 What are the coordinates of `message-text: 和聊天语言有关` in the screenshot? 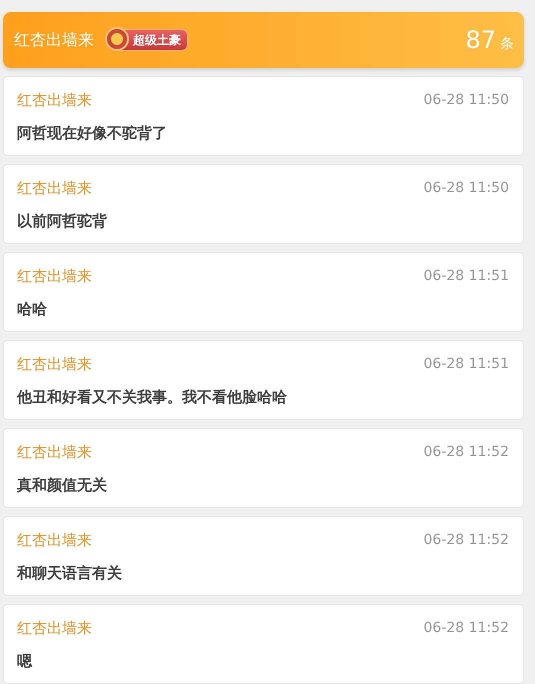 It's located at (70, 573).